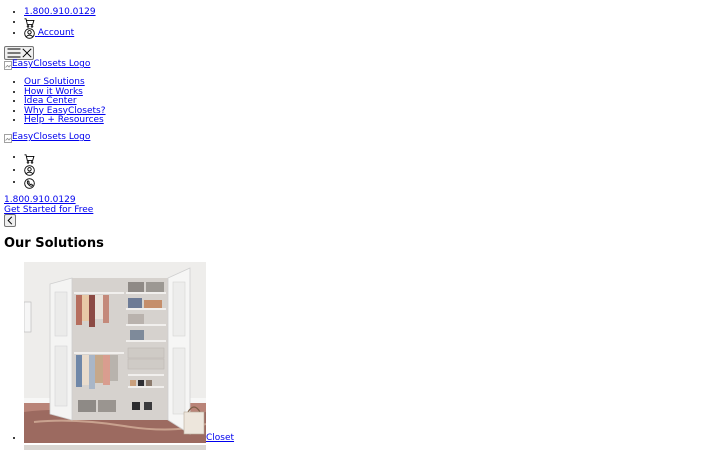  What do you see at coordinates (54, 243) in the screenshot?
I see `panel-title: Our Solutions` at bounding box center [54, 243].